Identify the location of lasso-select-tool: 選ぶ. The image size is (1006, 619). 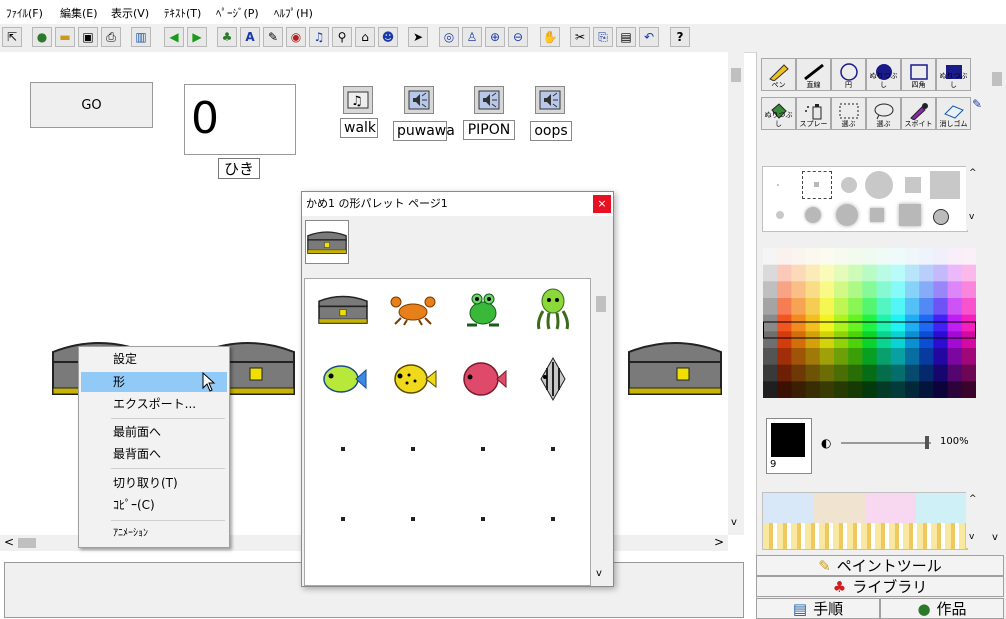
(883, 113).